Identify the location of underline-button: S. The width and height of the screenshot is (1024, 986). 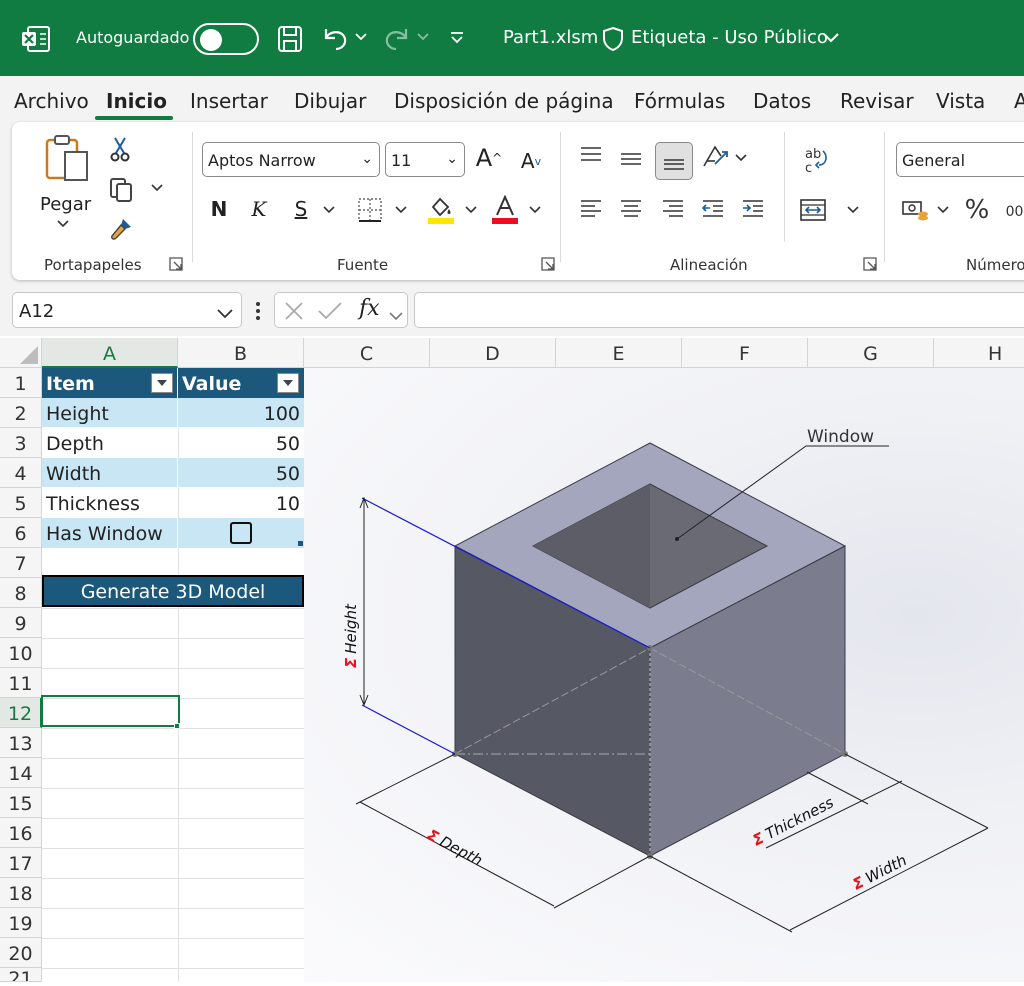
(301, 209).